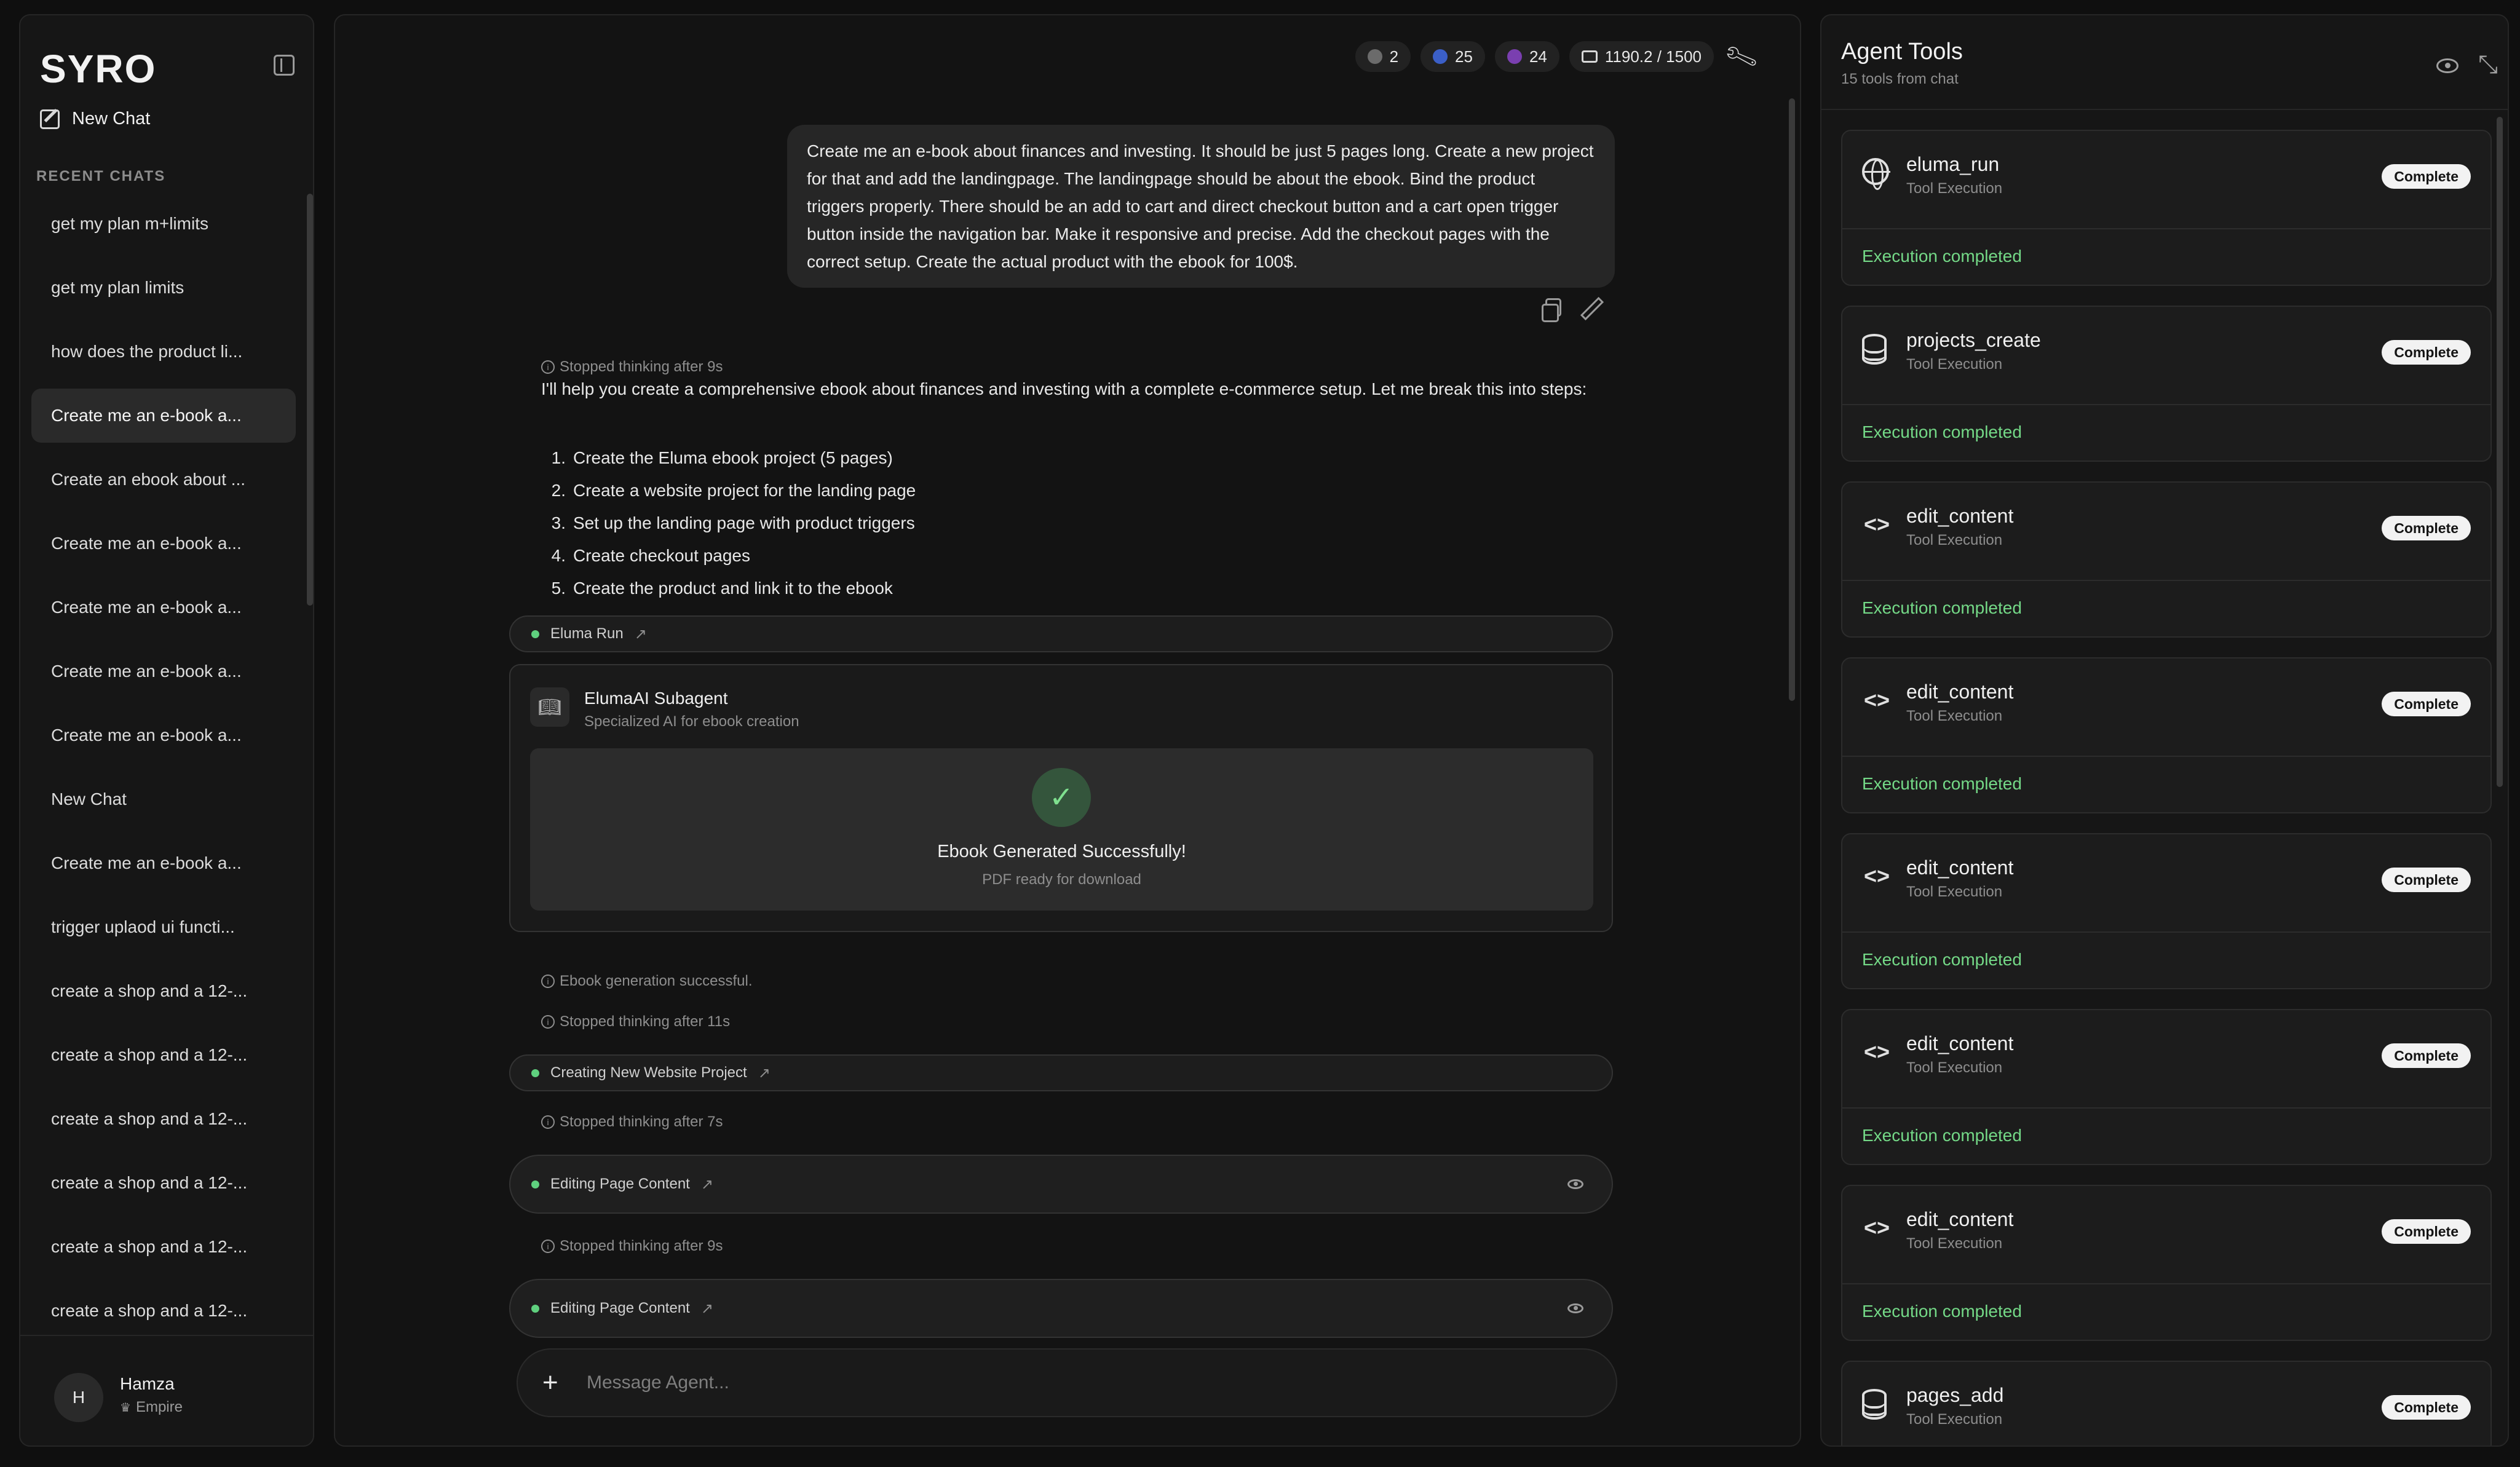  What do you see at coordinates (647, 981) in the screenshot?
I see `status-note: i Ebook generation successful.` at bounding box center [647, 981].